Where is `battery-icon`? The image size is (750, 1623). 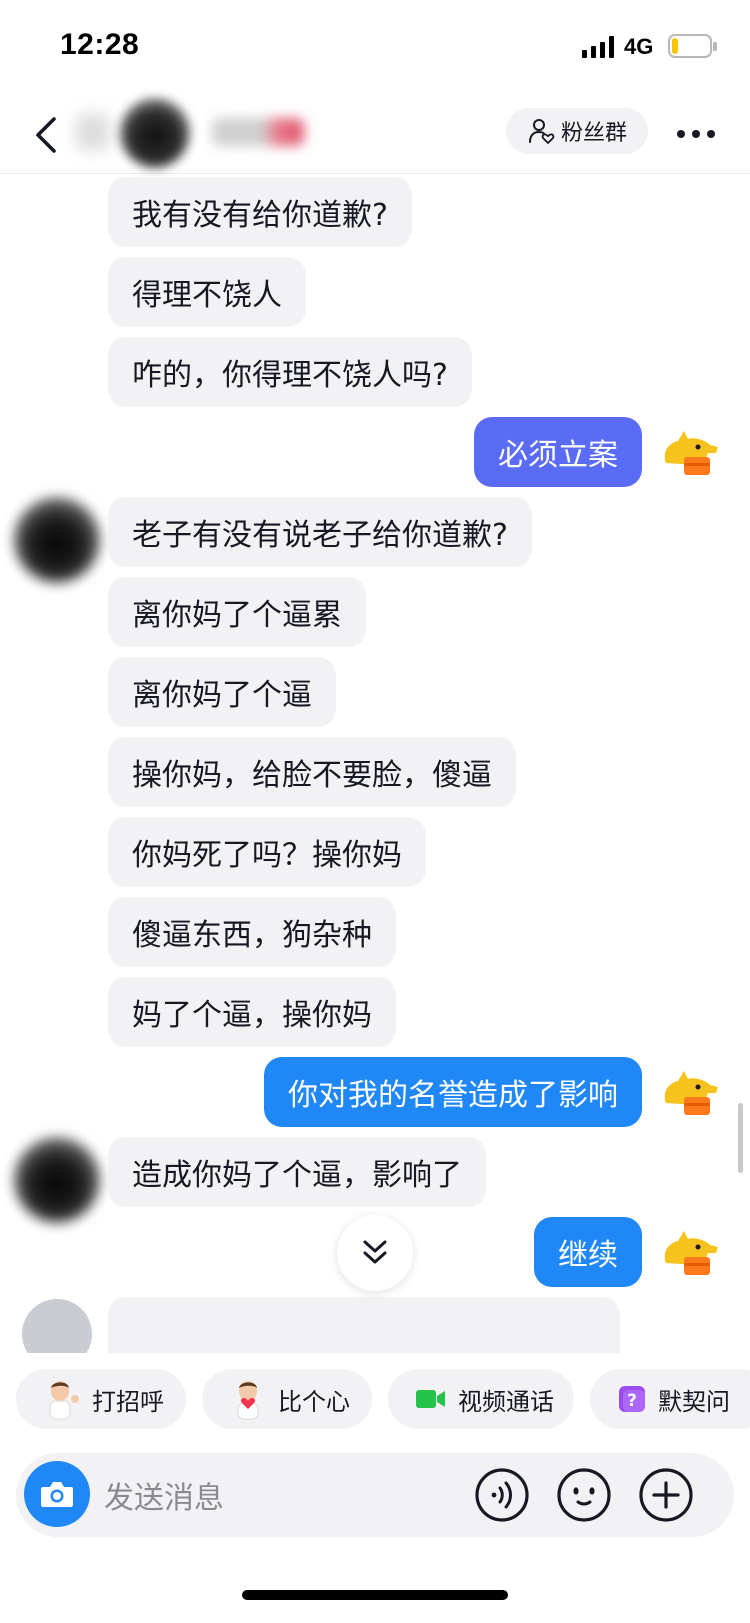 battery-icon is located at coordinates (692, 46).